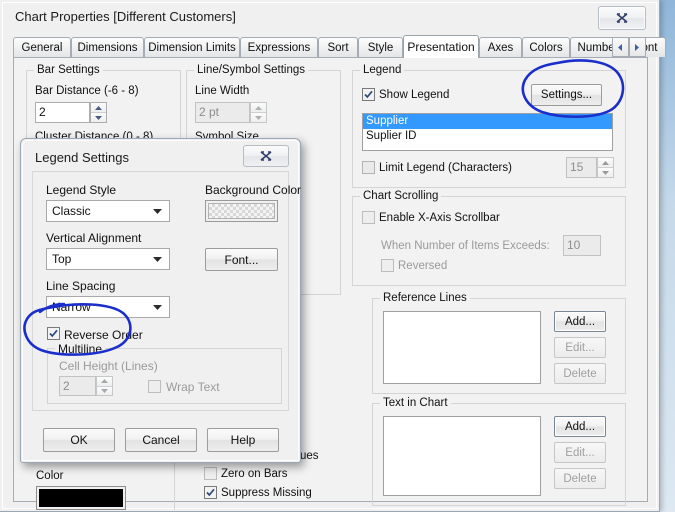 The width and height of the screenshot is (675, 512). Describe the element at coordinates (620, 47) in the screenshot. I see `tab-scroll-left-icon` at that location.